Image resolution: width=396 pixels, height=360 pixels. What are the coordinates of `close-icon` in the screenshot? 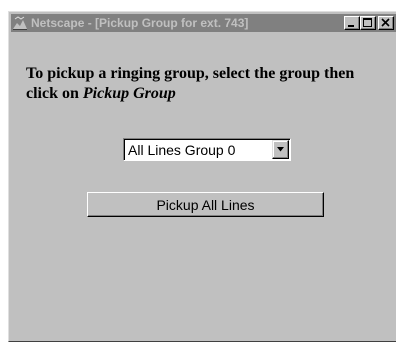 It's located at (385, 22).